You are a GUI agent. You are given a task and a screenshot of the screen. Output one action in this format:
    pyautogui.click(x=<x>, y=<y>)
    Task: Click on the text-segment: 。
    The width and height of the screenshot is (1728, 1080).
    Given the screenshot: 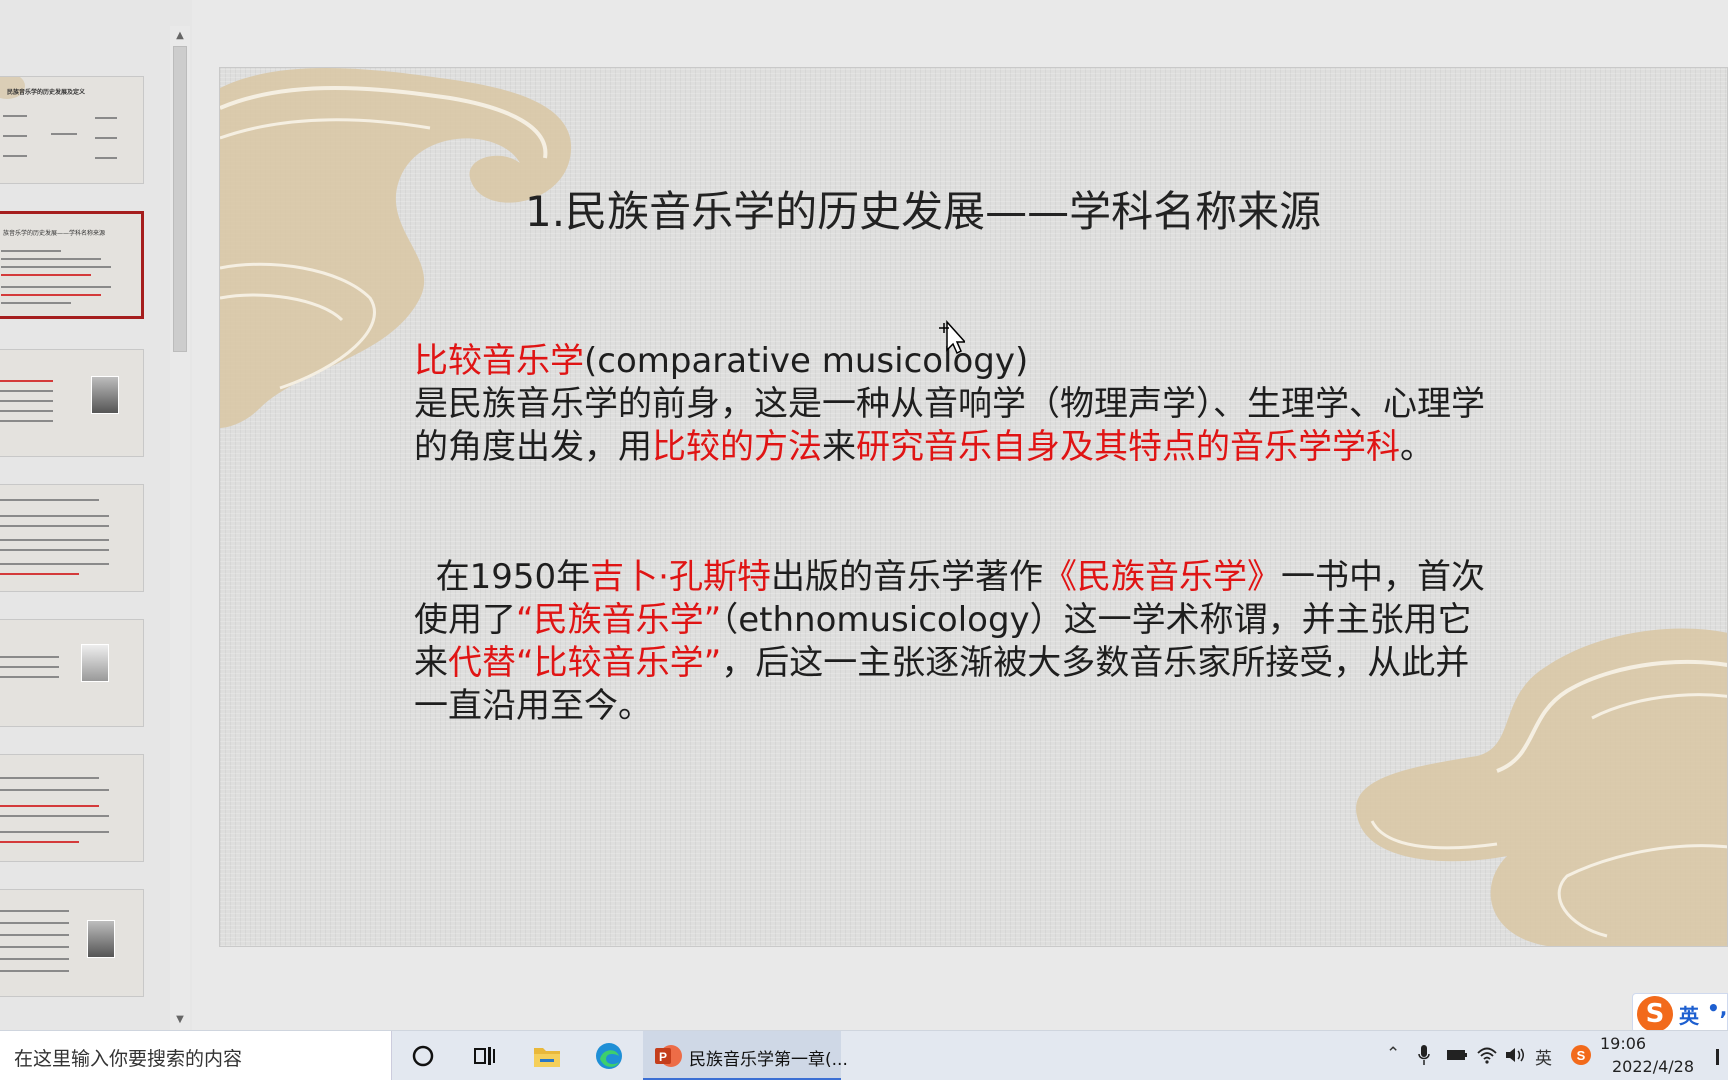 What is the action you would take?
    pyautogui.click(x=1417, y=447)
    